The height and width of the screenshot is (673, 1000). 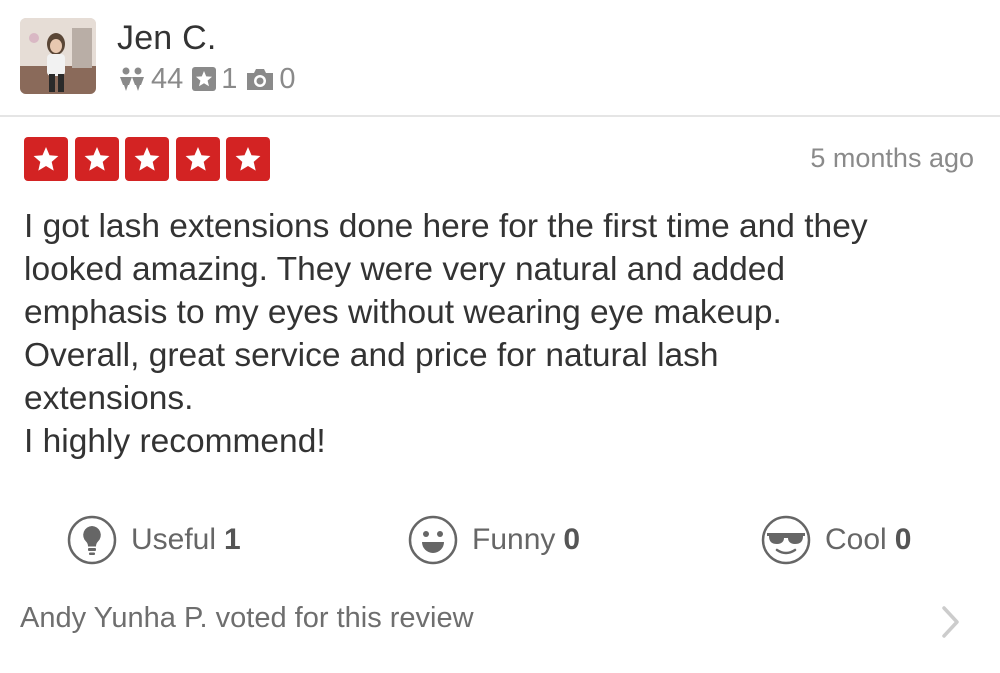 I want to click on cool-label: Cool, so click(x=856, y=539).